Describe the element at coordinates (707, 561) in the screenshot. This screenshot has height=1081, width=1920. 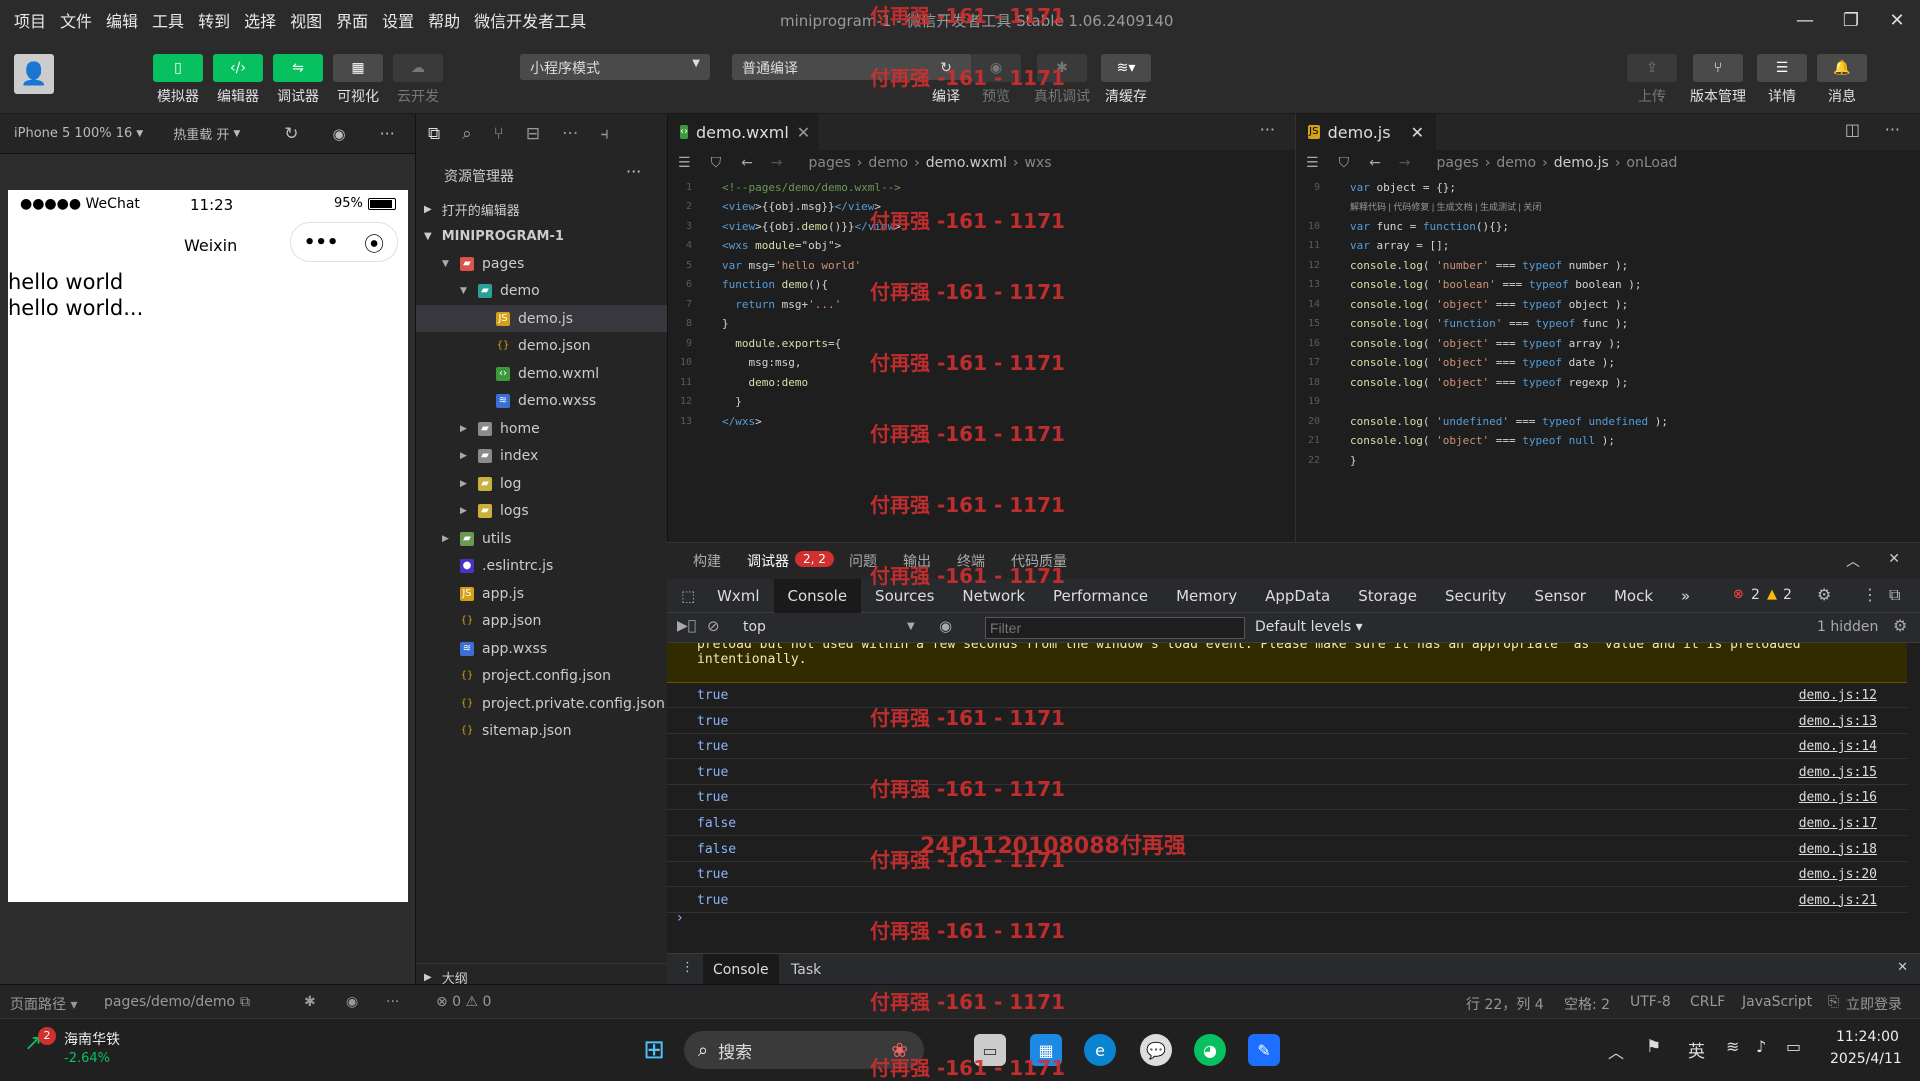
I see `panel-tab: 构建` at that location.